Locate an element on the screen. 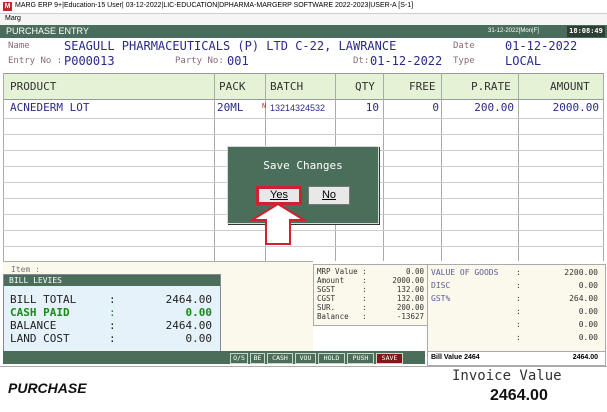 This screenshot has height=412, width=607. disc-label: DISC is located at coordinates (441, 285).